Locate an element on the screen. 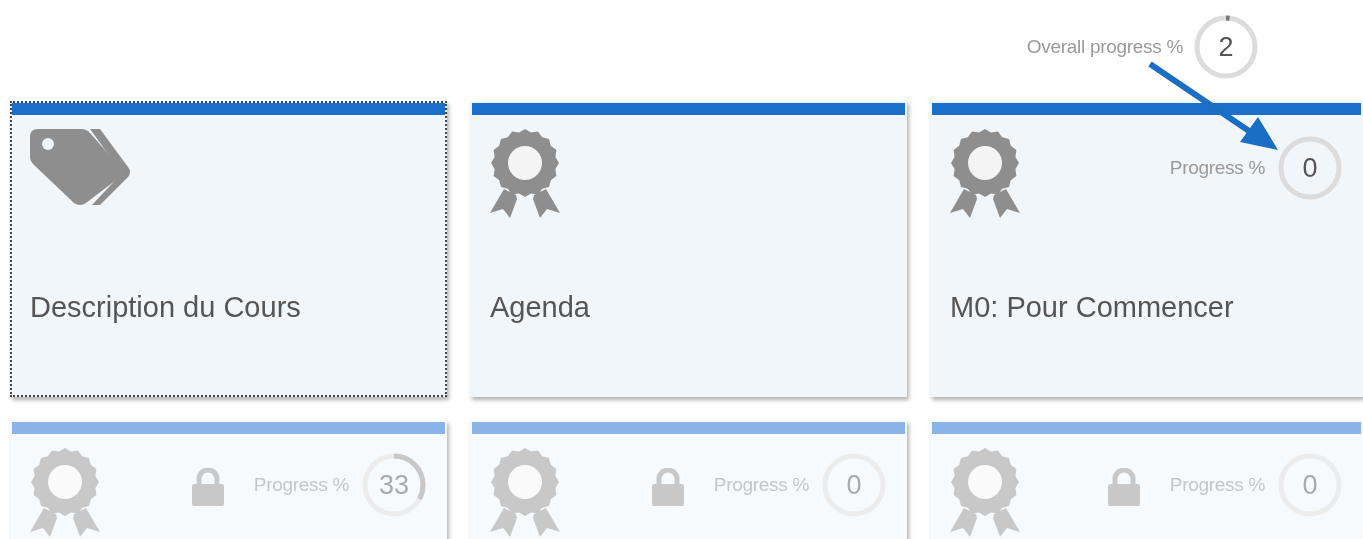 Image resolution: width=1363 pixels, height=539 pixels. card-title: Agenda is located at coordinates (540, 307).